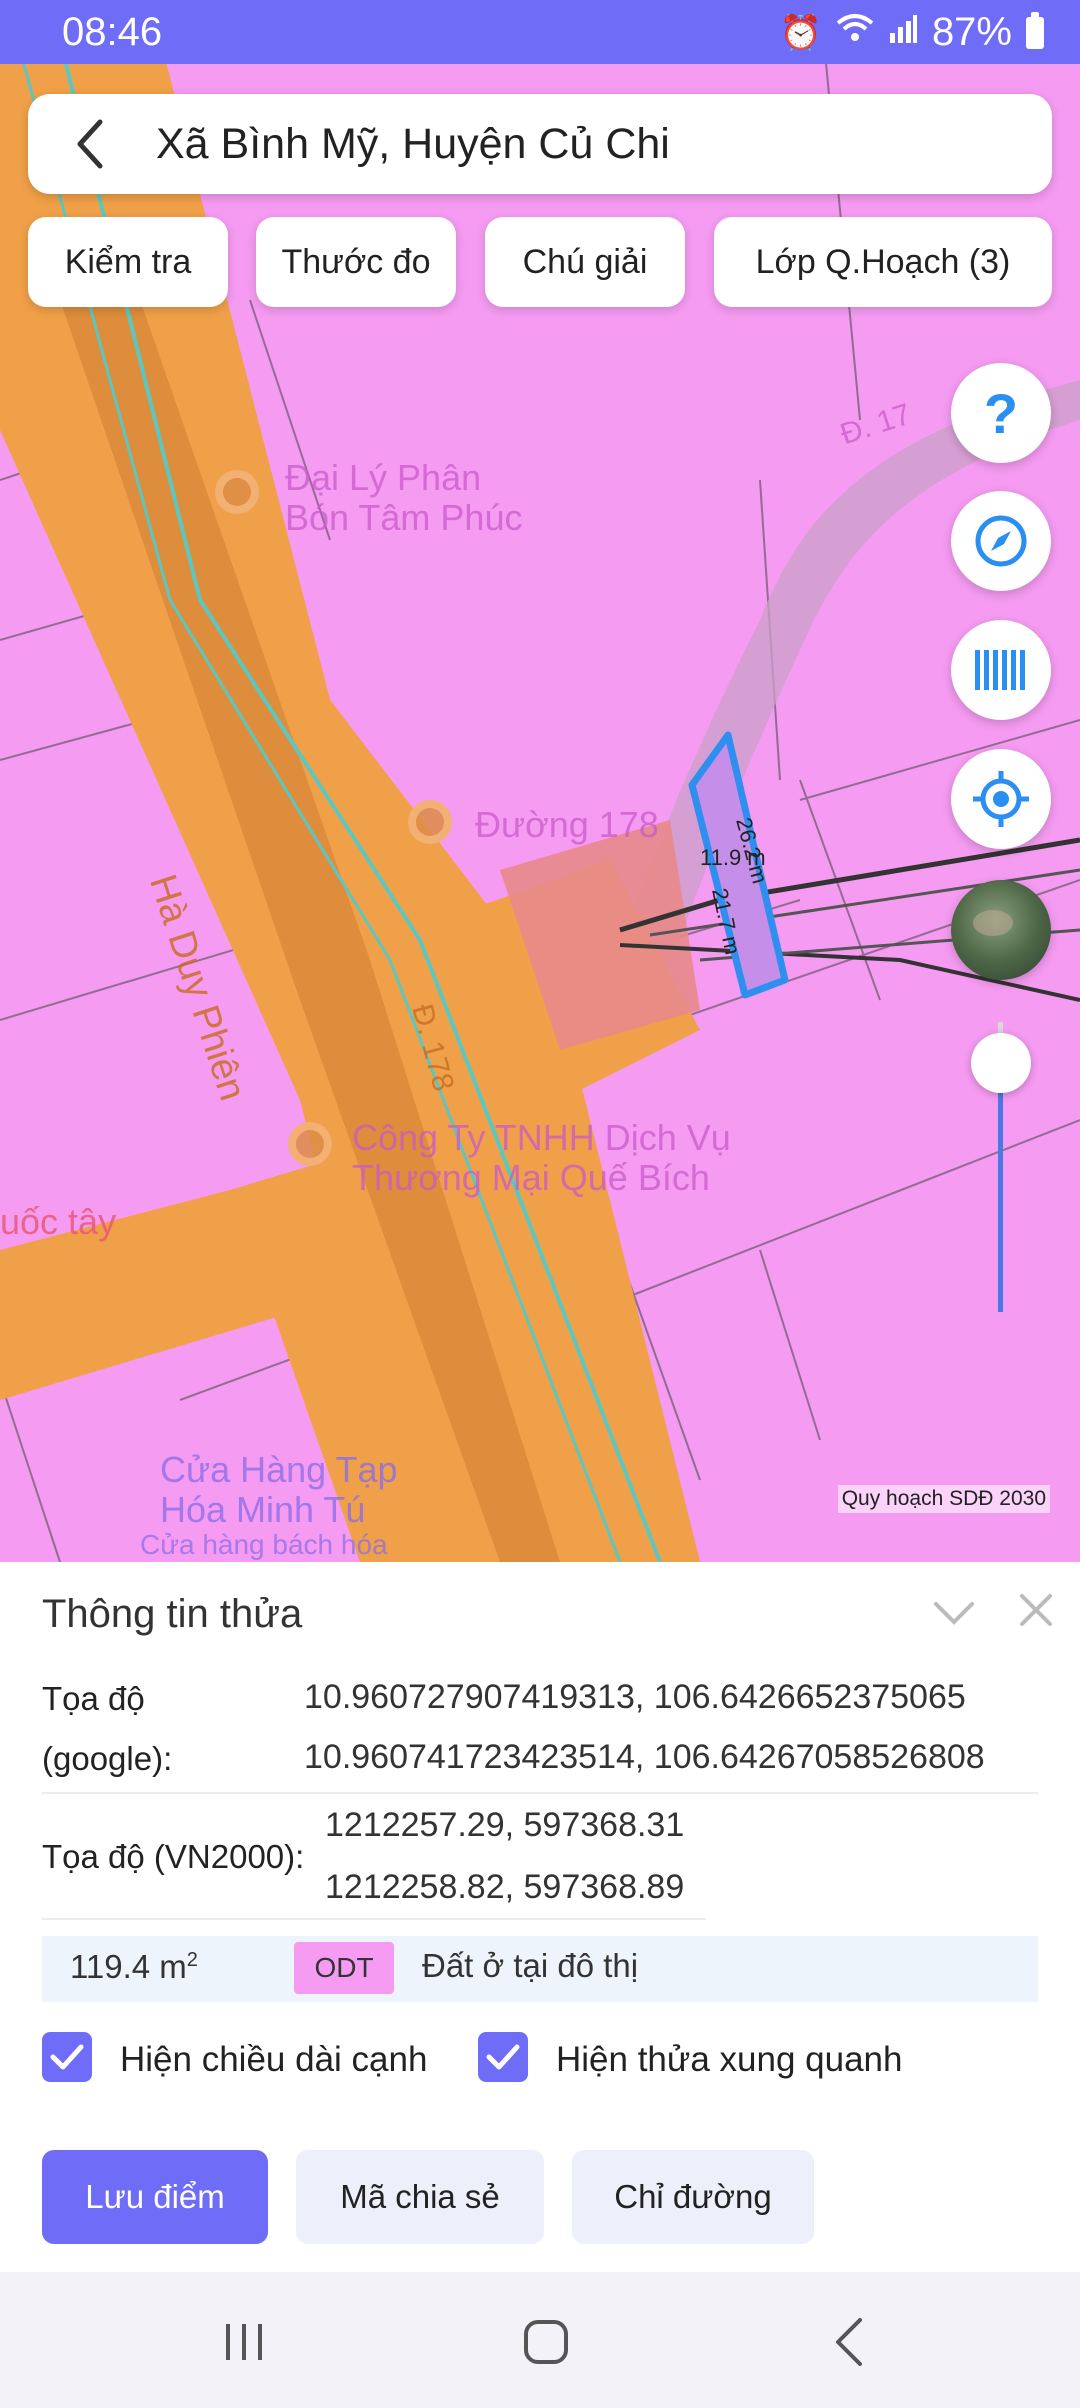  Describe the element at coordinates (585, 262) in the screenshot. I see `legend-button: Chú giải` at that location.